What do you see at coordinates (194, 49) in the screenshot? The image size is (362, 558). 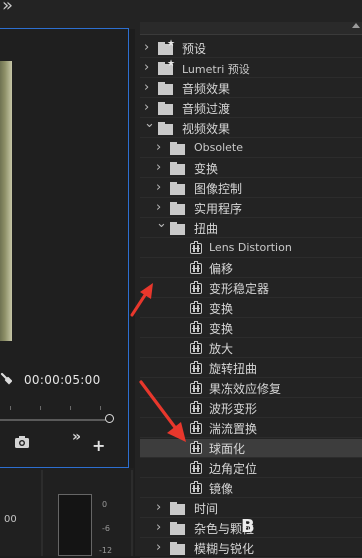 I see `effect-label: 预设` at bounding box center [194, 49].